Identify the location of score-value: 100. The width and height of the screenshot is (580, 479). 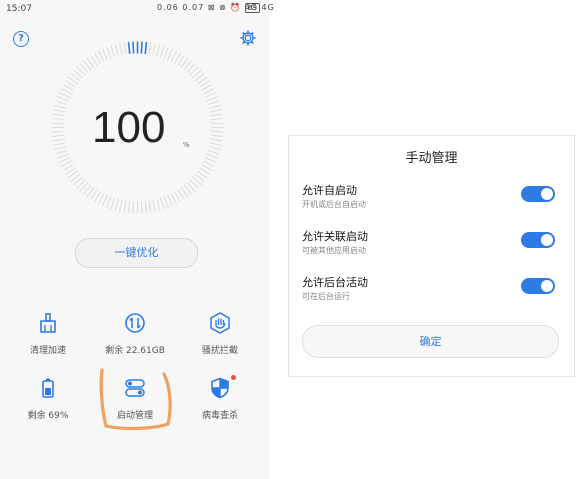
(129, 127).